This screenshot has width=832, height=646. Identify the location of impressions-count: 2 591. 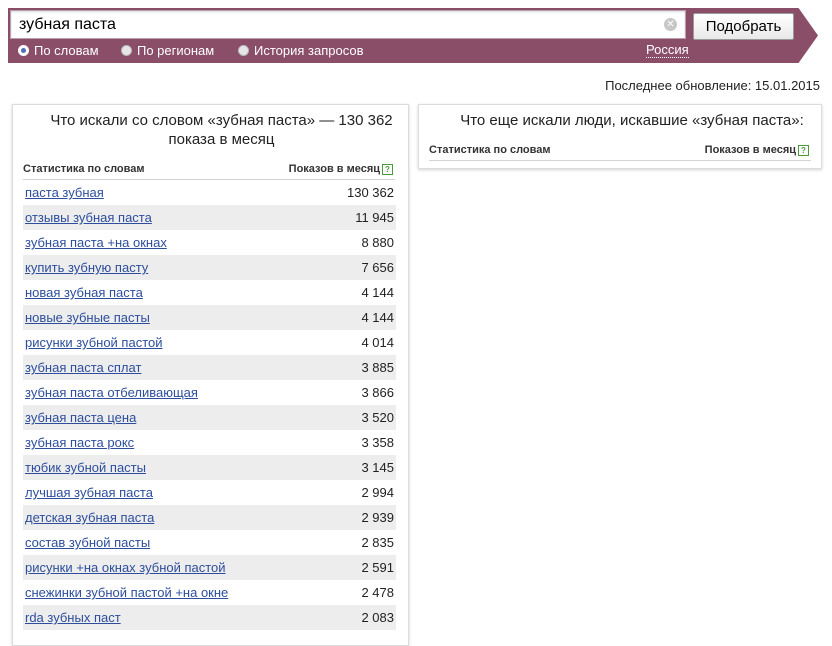
(377, 567).